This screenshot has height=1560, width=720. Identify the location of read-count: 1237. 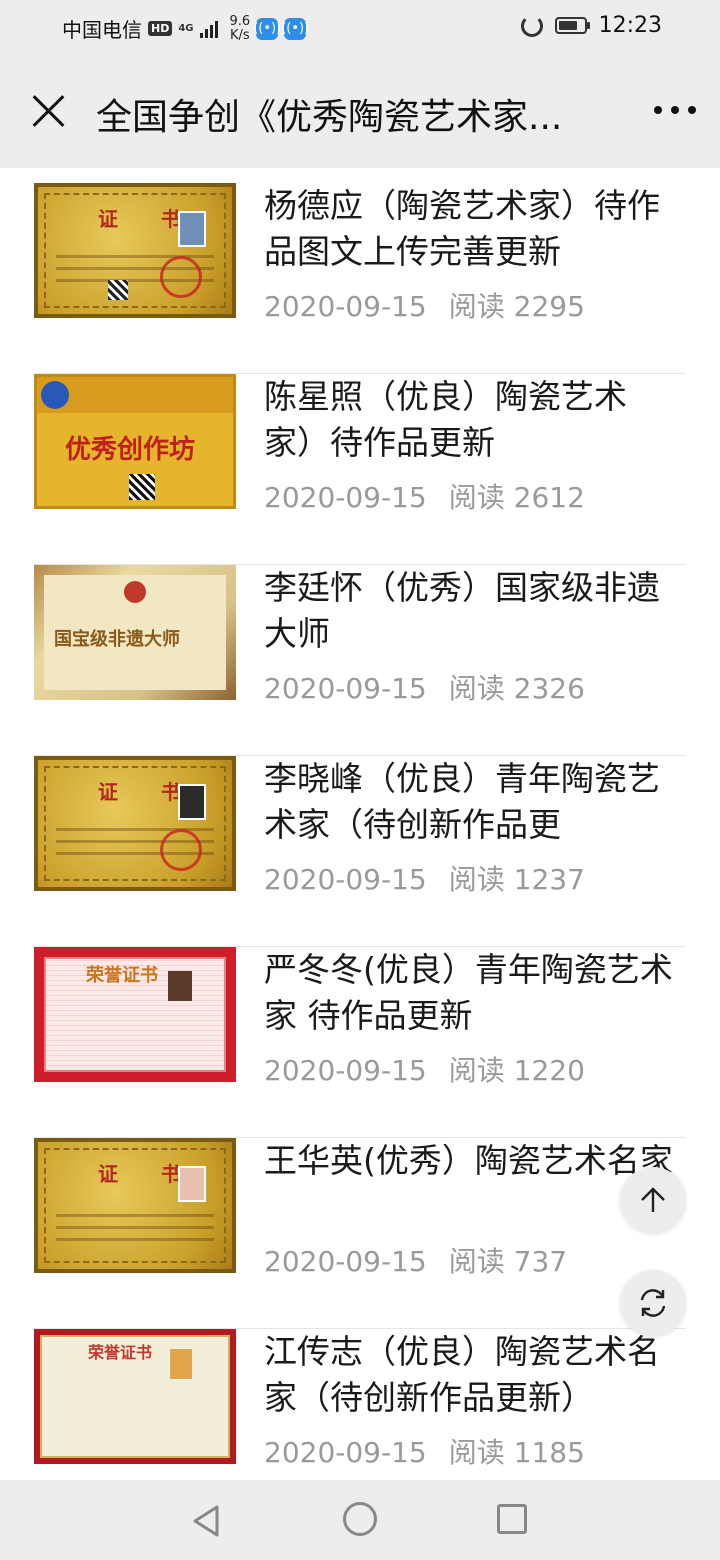
(549, 879).